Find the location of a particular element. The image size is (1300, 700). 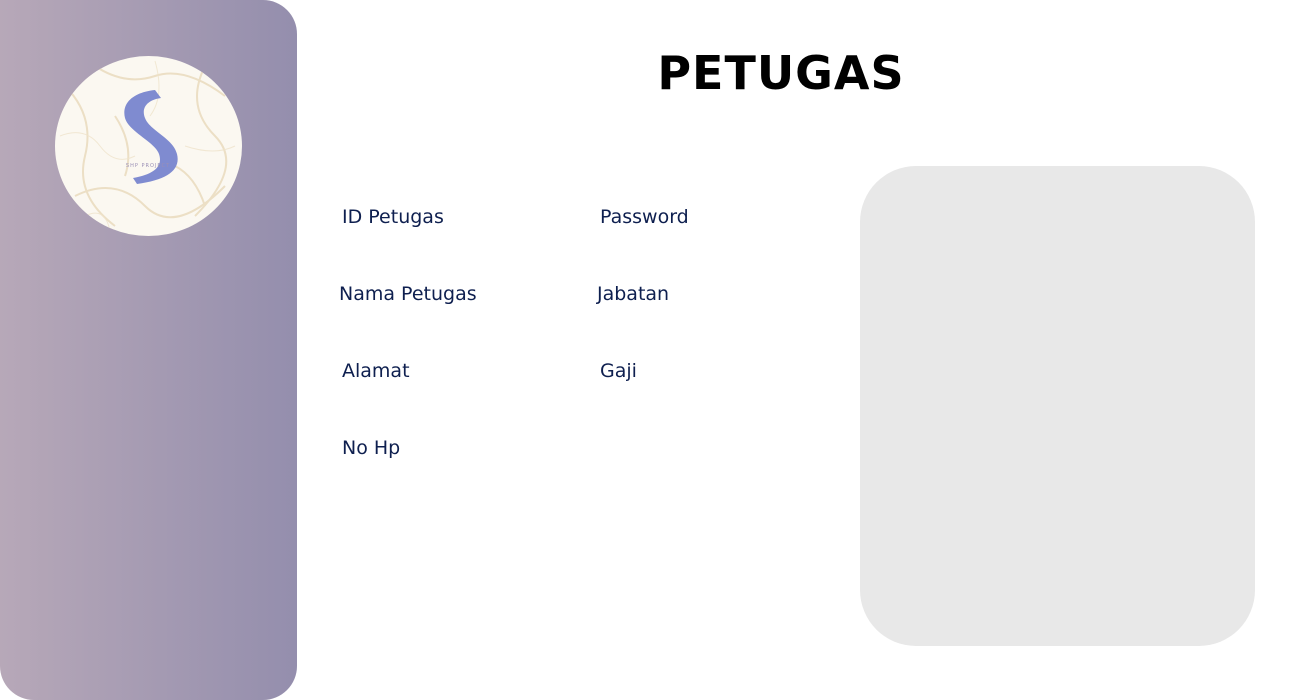

label-gaji: Gaji is located at coordinates (618, 371).